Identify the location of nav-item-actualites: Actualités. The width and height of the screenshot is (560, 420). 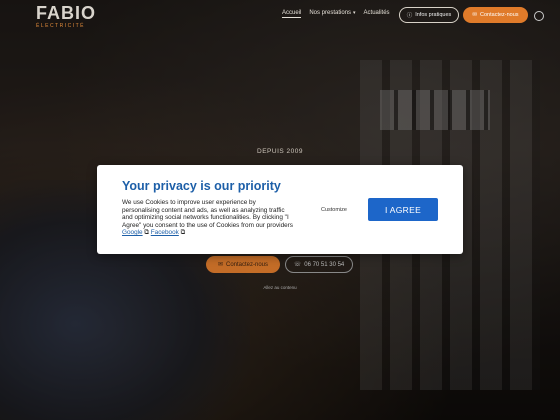
(377, 14).